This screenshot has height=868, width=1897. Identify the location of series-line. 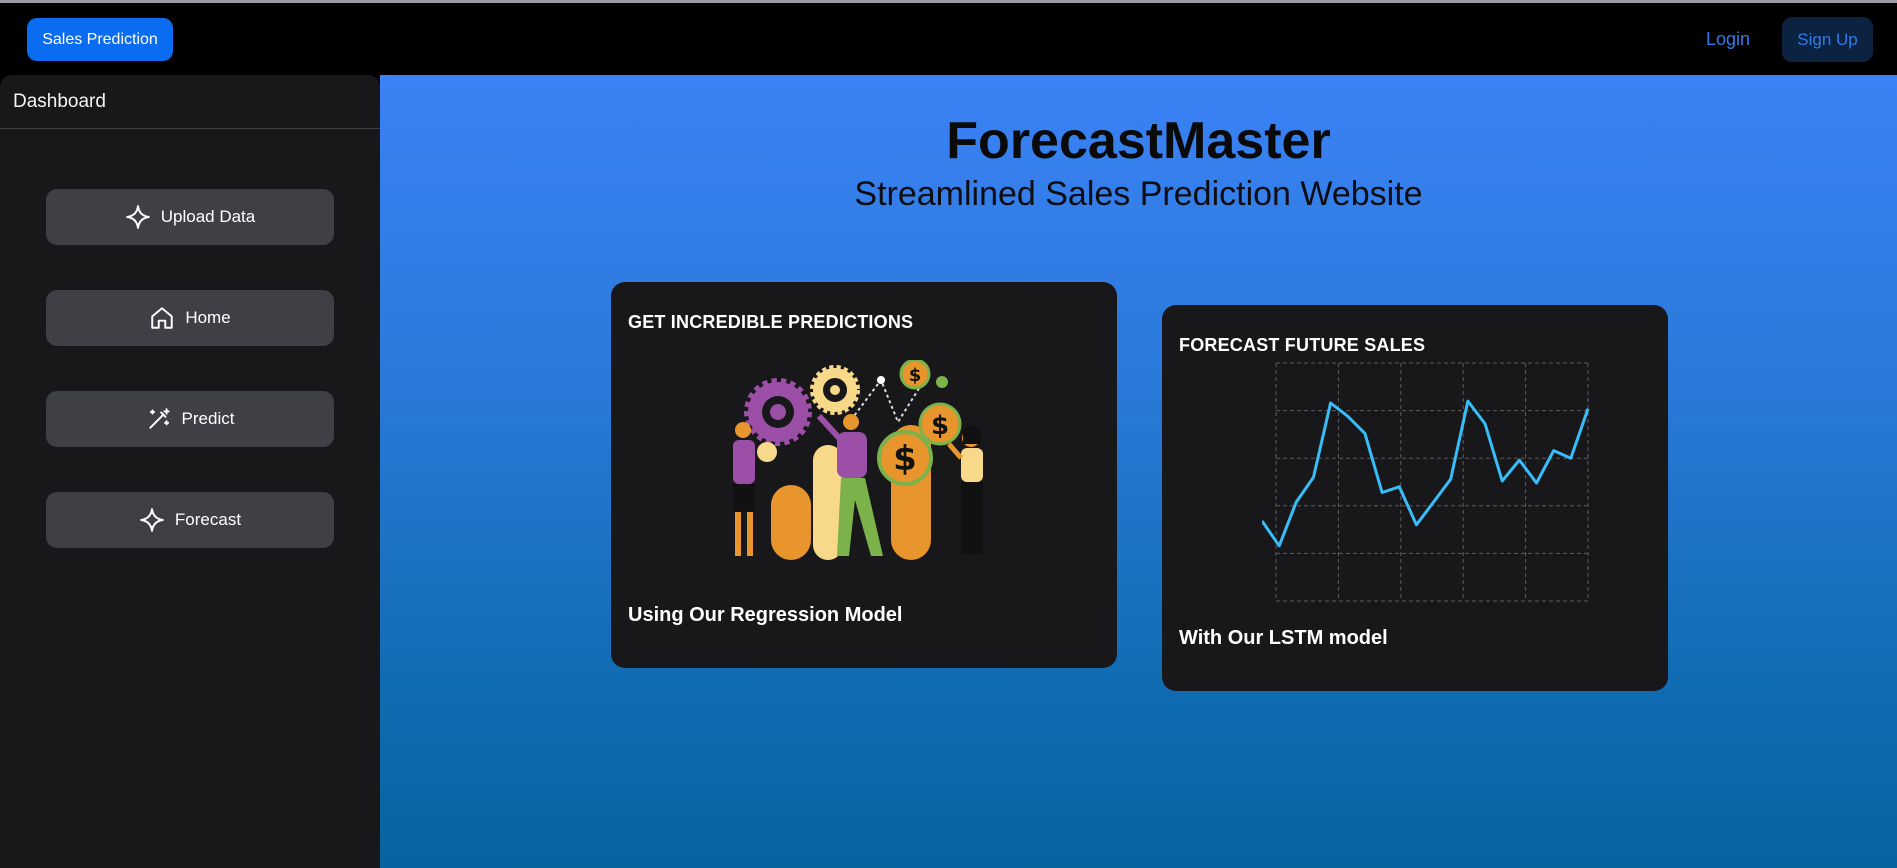
(1426, 473).